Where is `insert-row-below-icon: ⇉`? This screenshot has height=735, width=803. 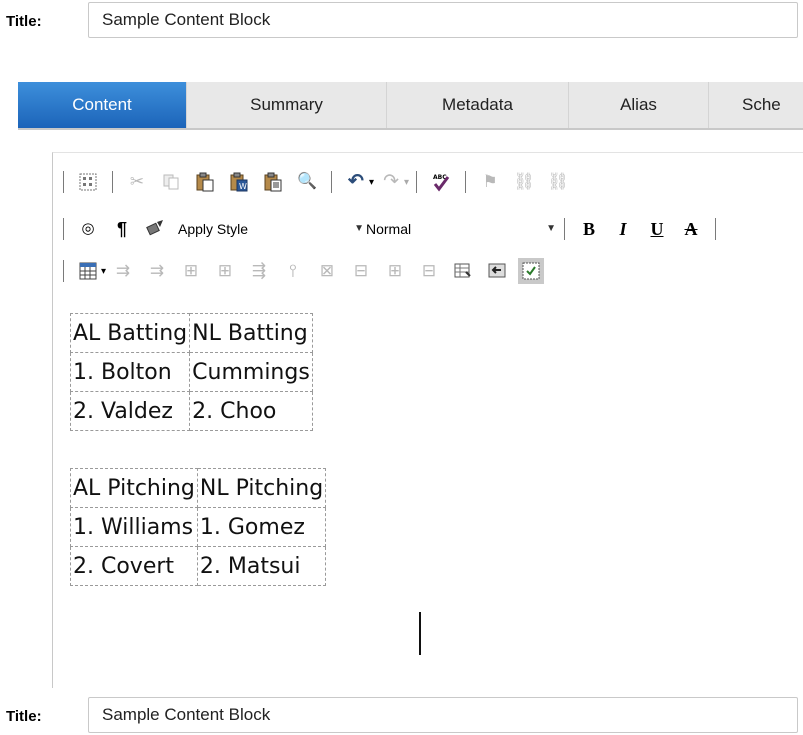
insert-row-below-icon: ⇉ is located at coordinates (157, 271).